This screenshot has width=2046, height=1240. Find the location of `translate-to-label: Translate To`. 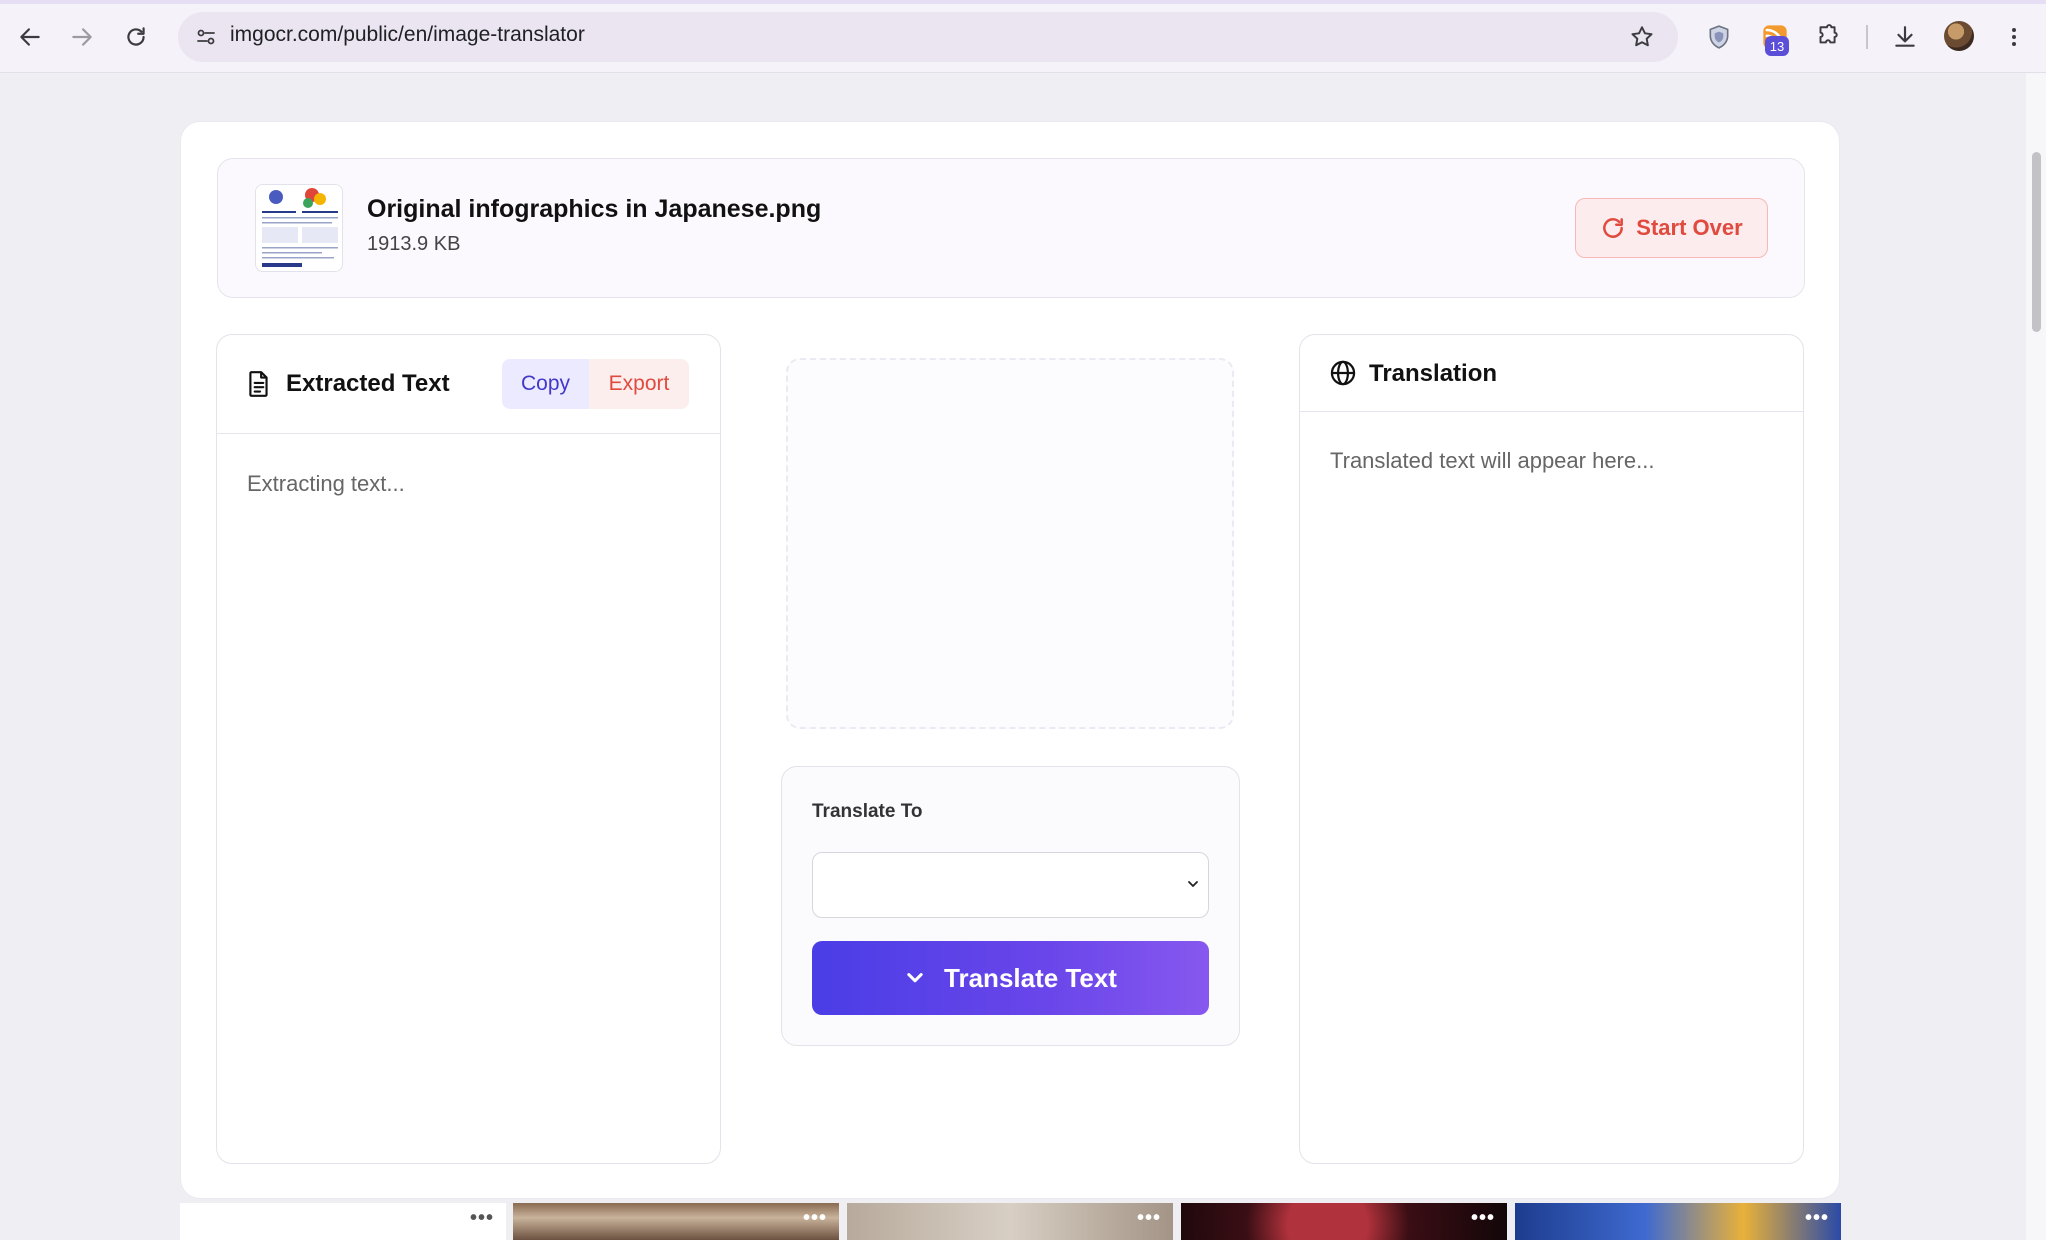

translate-to-label: Translate To is located at coordinates (867, 811).